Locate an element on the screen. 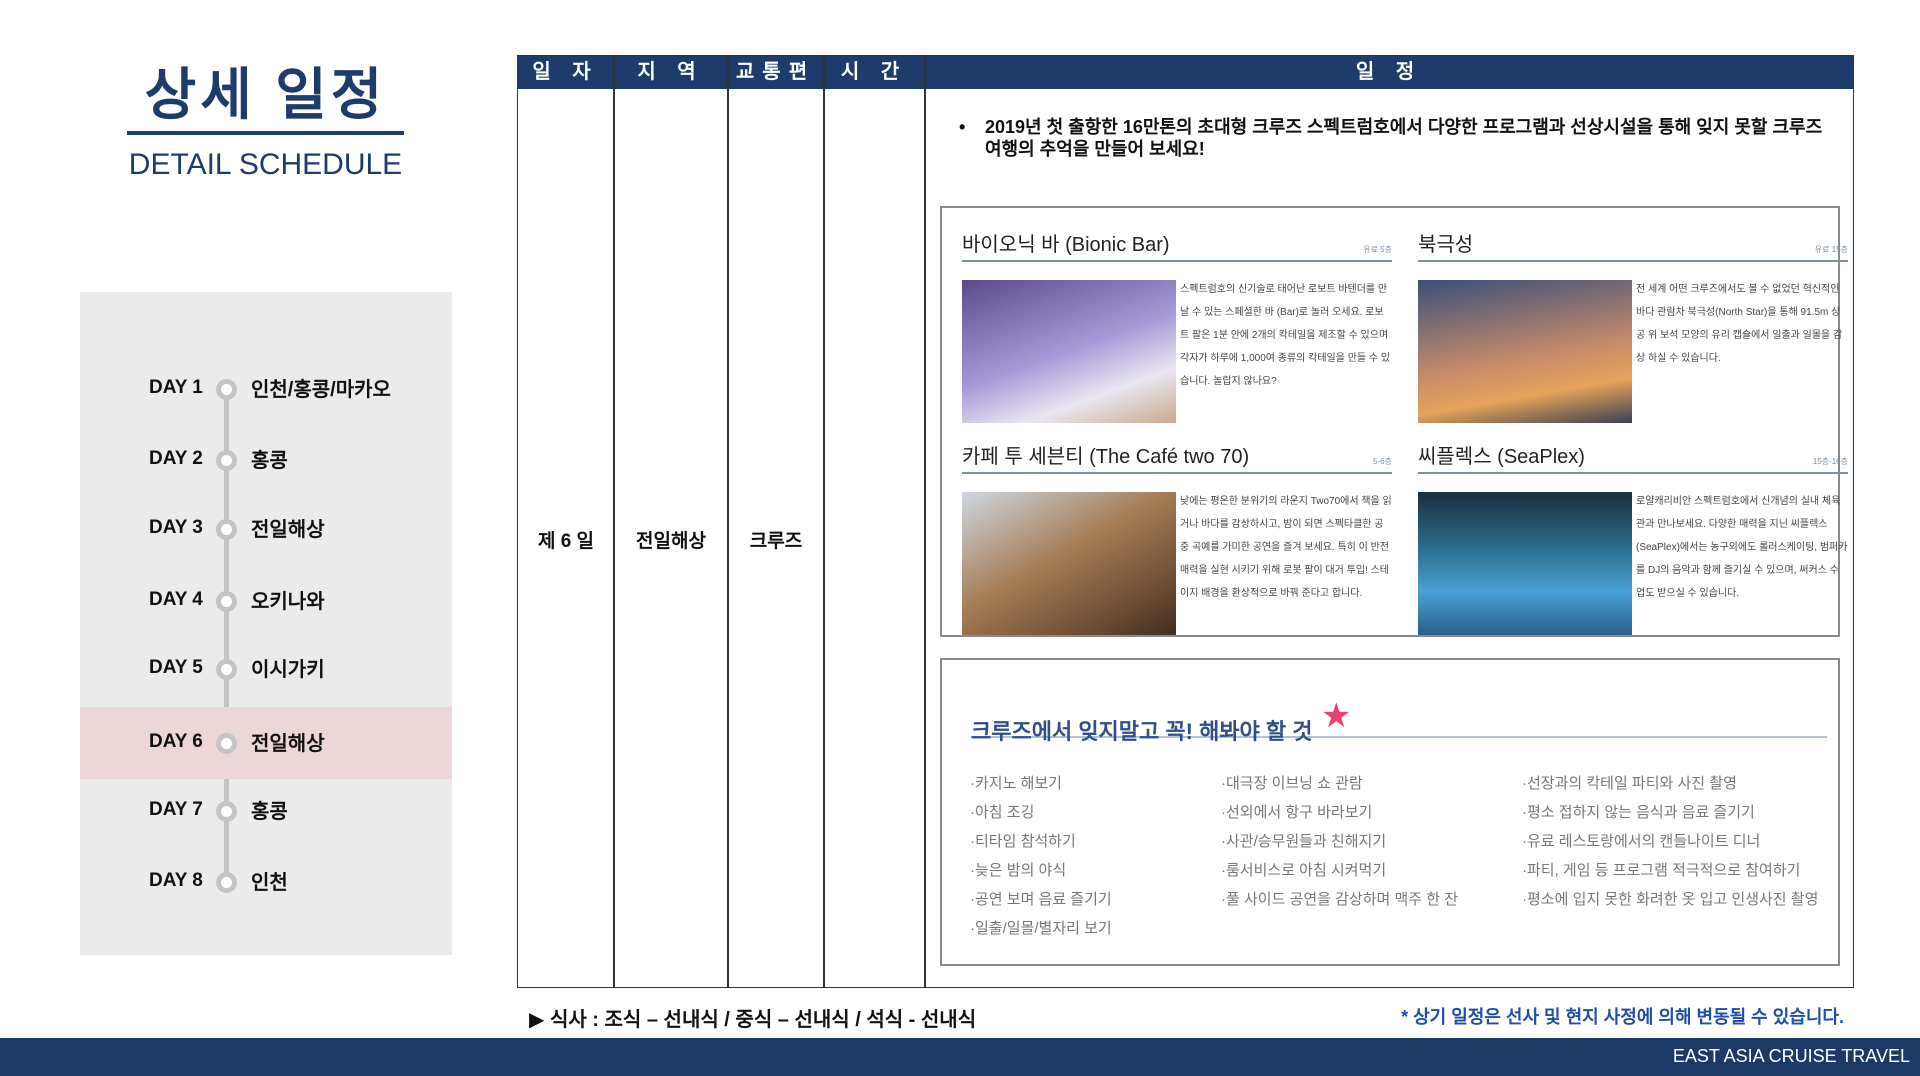 Image resolution: width=1920 pixels, height=1076 pixels. footer-bar: EAST ASIA CRUISE TRAVEL is located at coordinates (960, 1057).